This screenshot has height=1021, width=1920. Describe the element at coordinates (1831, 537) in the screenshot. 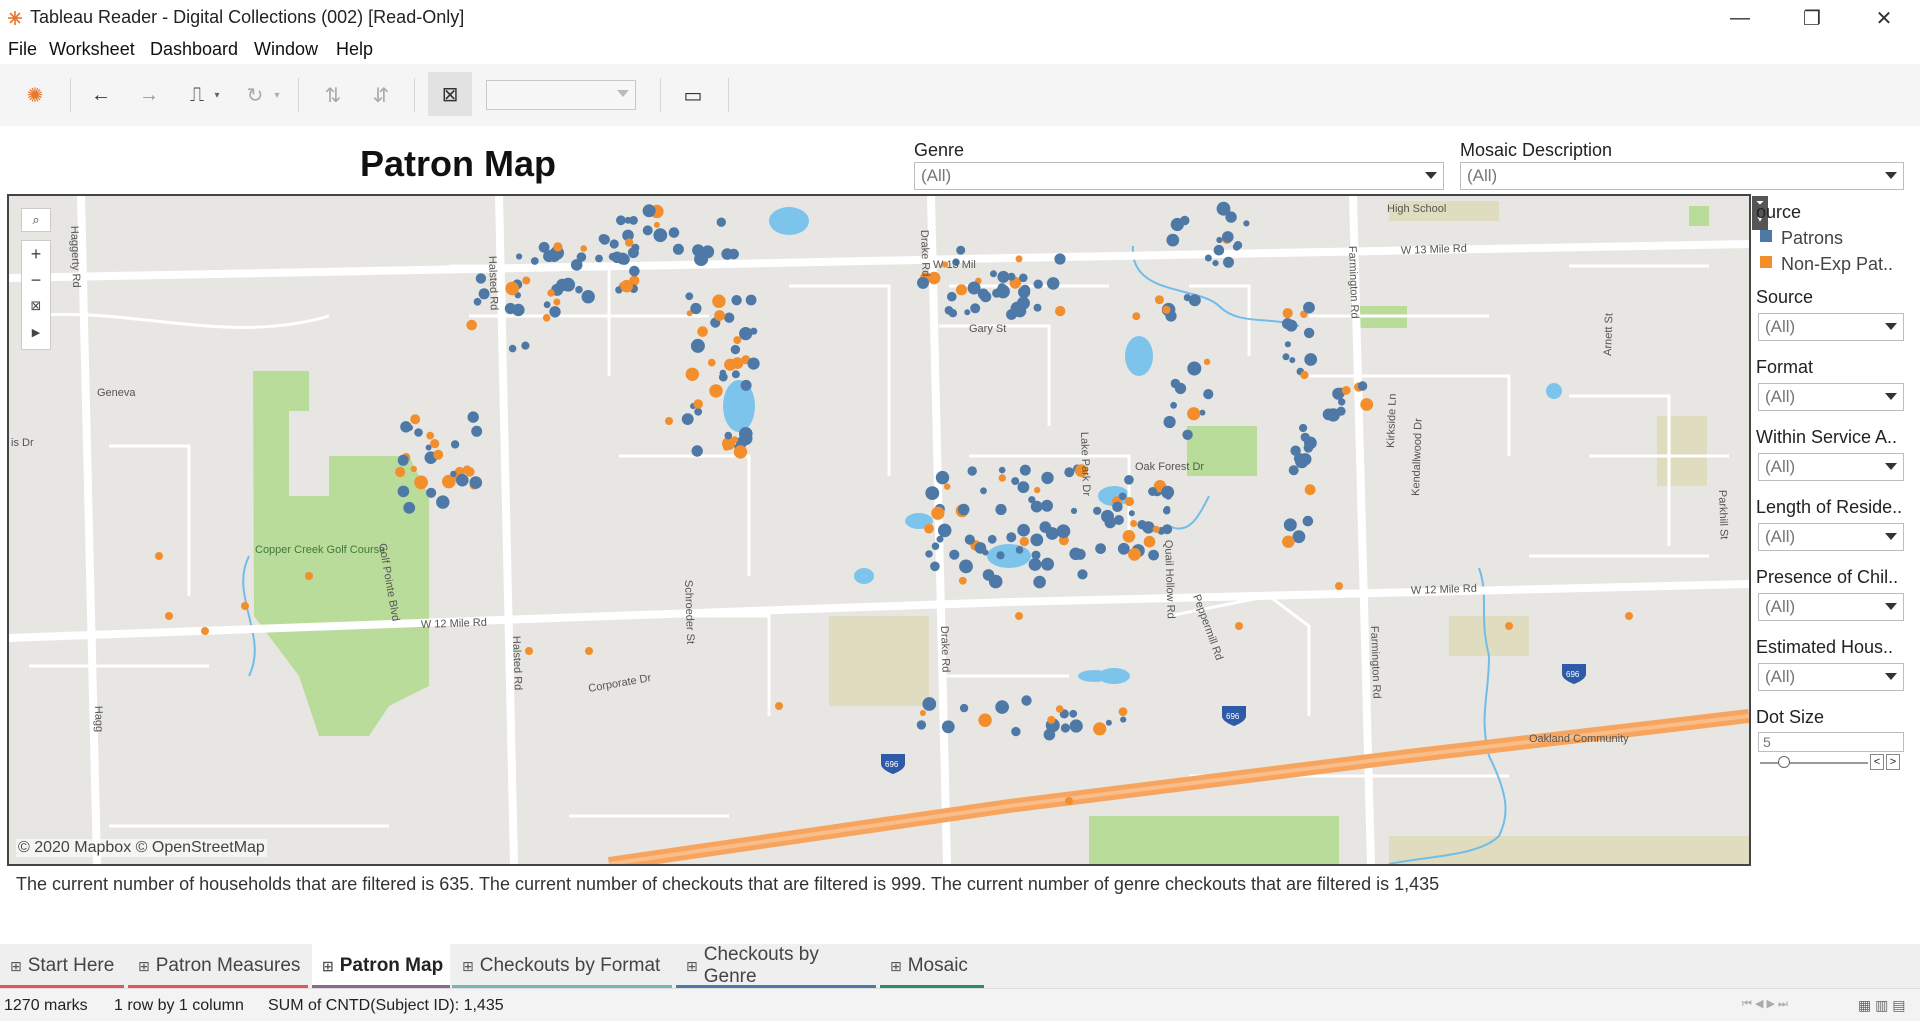

I see `residence-filter-dropdown: (All)` at that location.